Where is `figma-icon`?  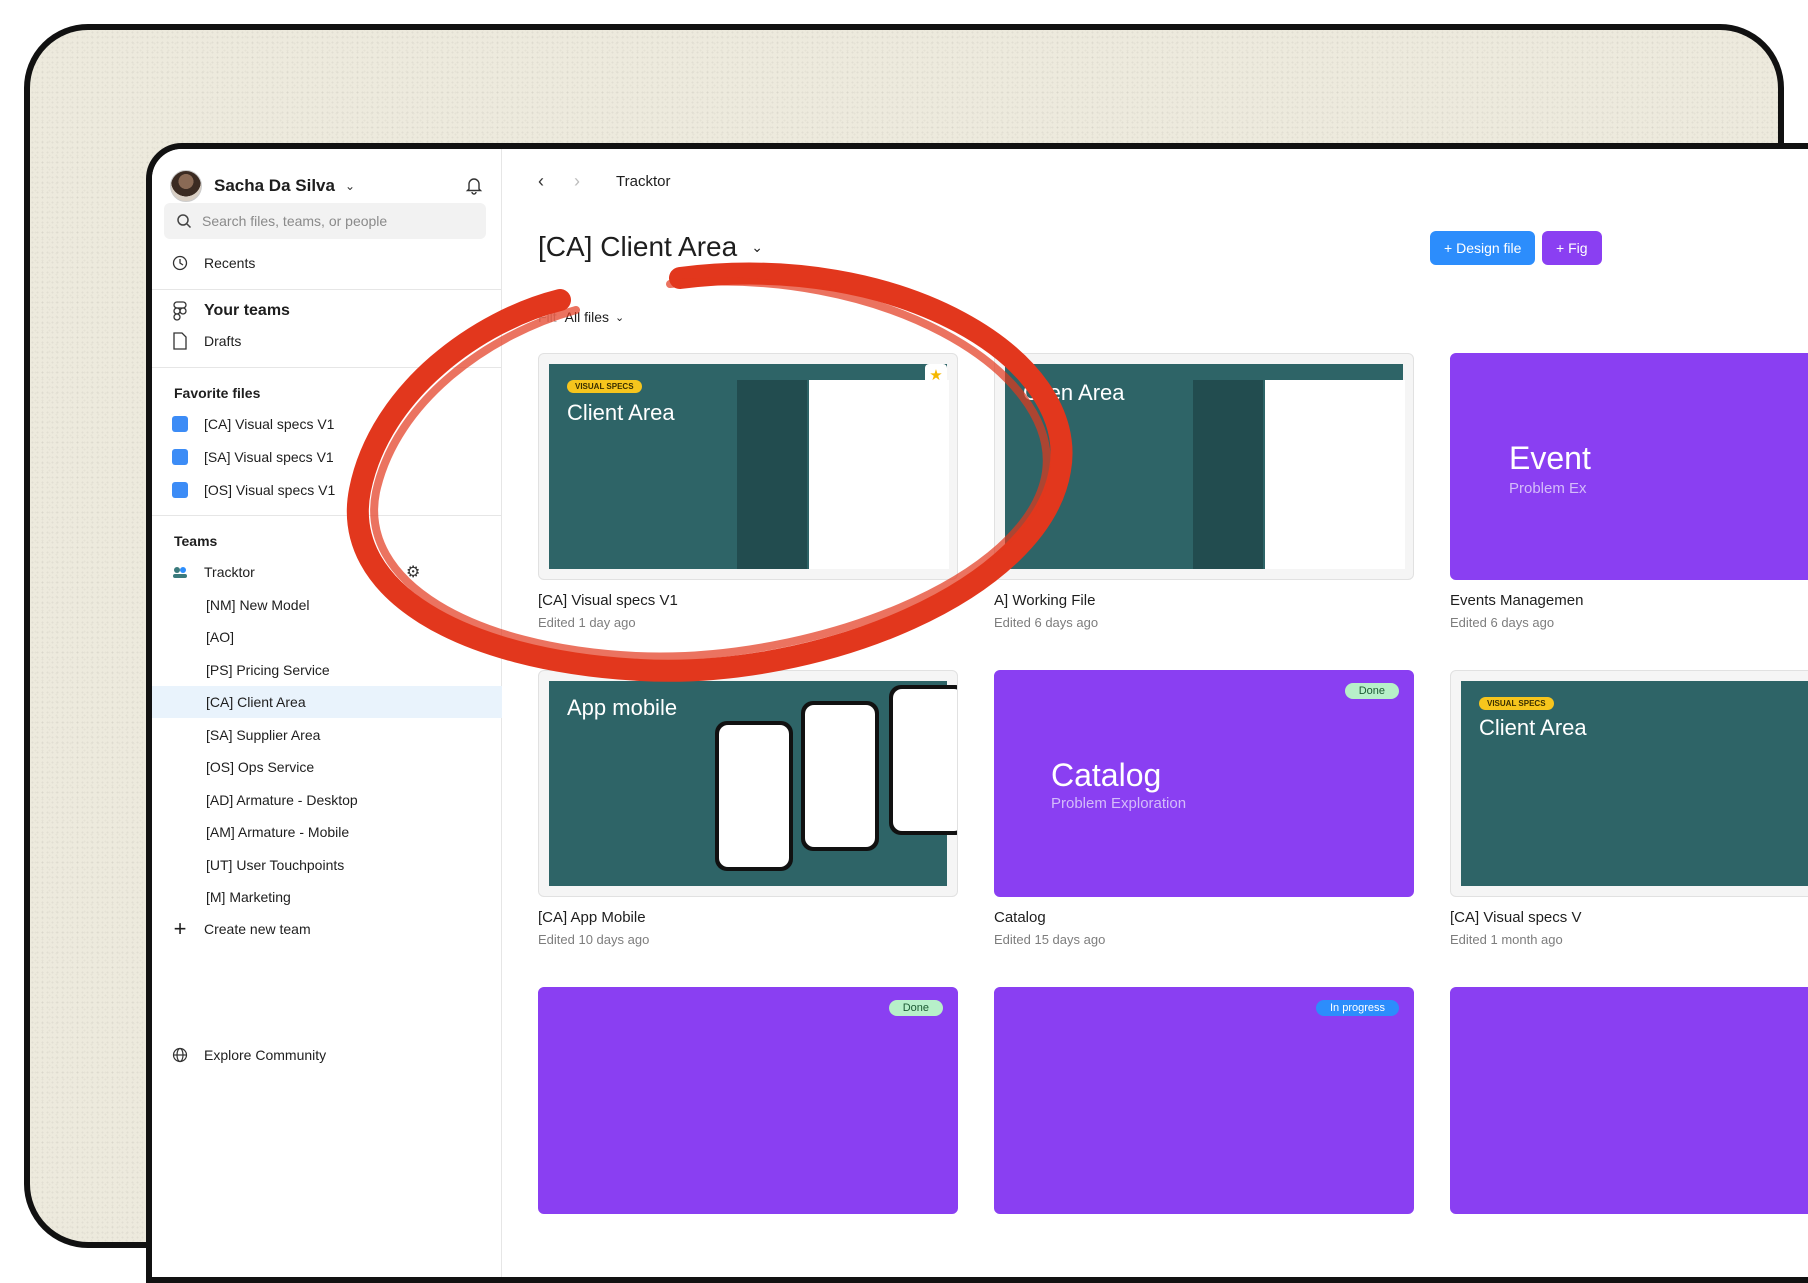
figma-icon is located at coordinates (180, 311).